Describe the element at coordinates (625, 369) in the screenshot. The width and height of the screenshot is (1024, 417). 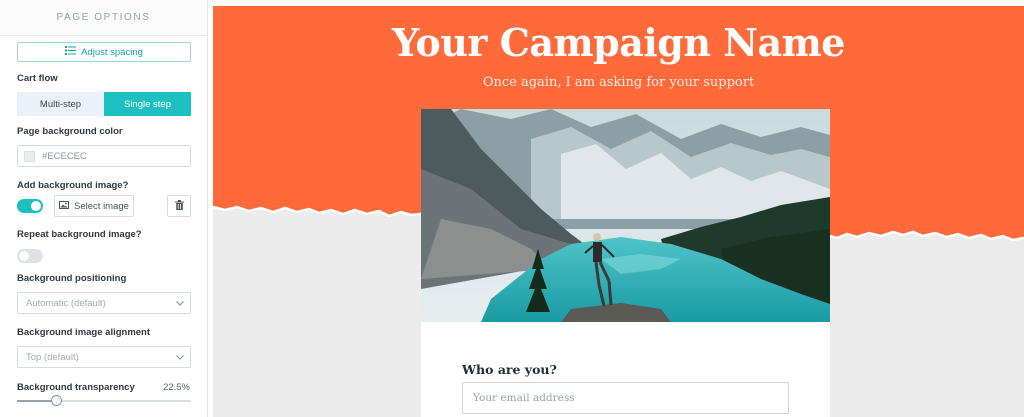
I see `donation-form-card: Who are you?` at that location.